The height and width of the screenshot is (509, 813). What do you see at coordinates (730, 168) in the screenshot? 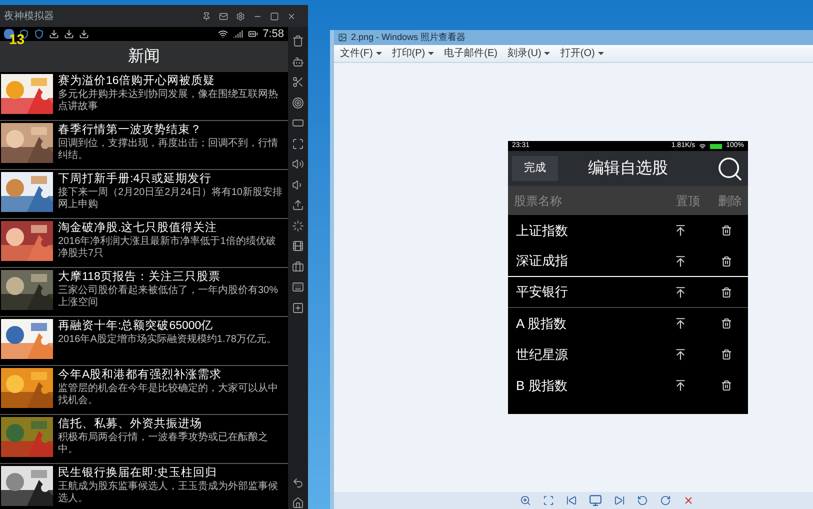
I see `search-icon` at bounding box center [730, 168].